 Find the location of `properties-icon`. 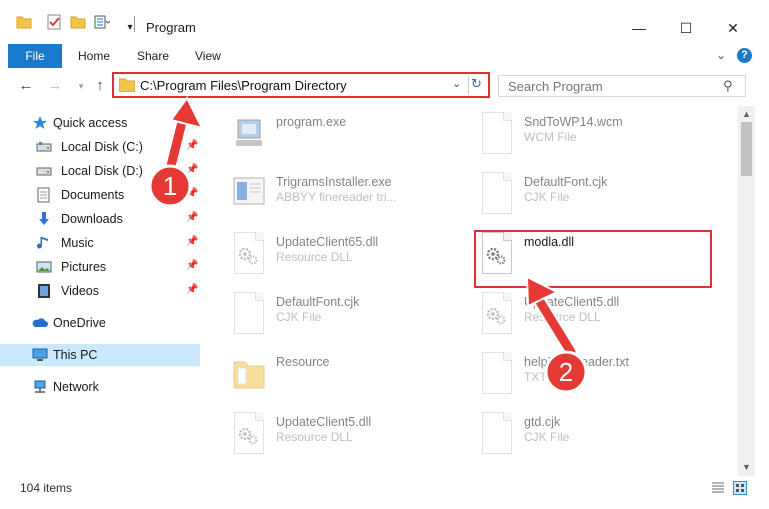

properties-icon is located at coordinates (54, 22).